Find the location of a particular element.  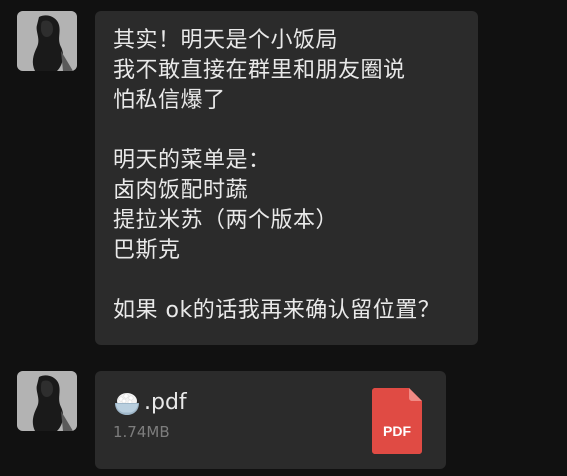

rice-bowl-icon is located at coordinates (127, 404).